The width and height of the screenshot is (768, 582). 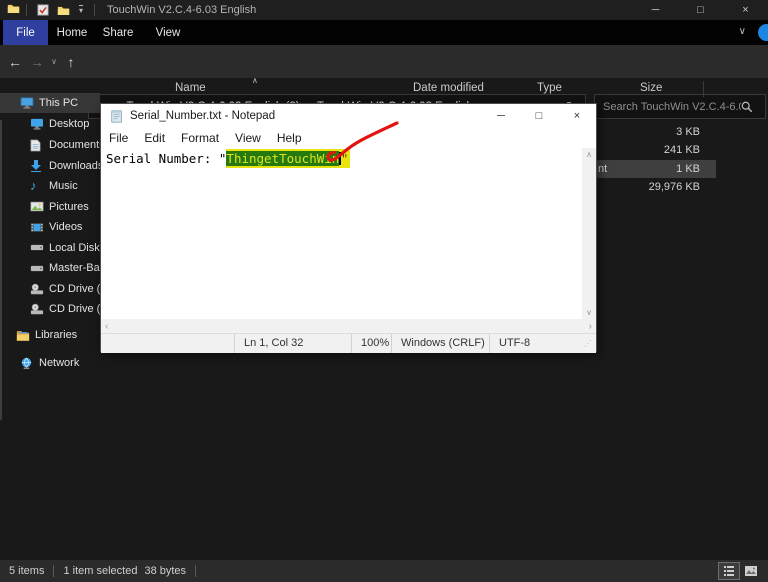 I want to click on file-size: 29,976 KB, so click(x=674, y=187).